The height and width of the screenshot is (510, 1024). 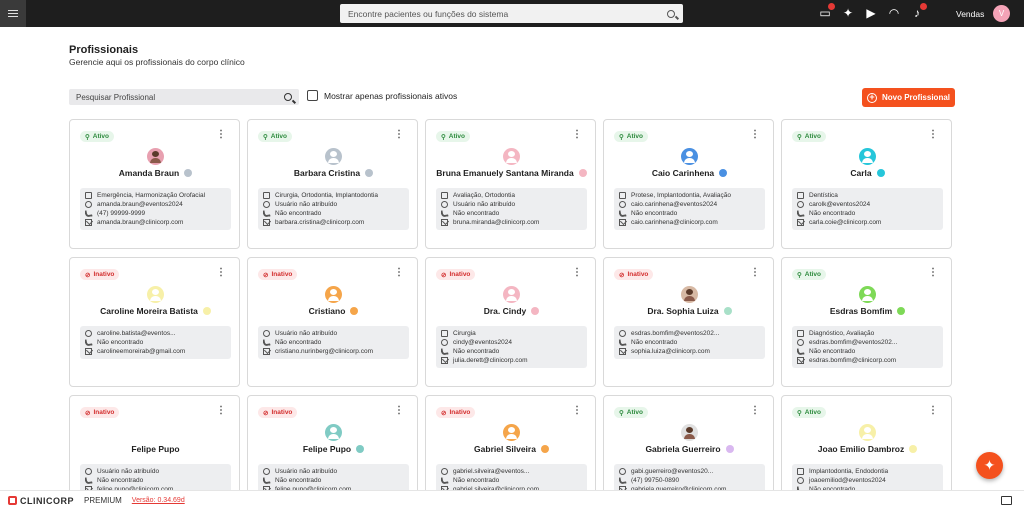 I want to click on professional-name: Dra. Sophia Luiza, so click(x=683, y=311).